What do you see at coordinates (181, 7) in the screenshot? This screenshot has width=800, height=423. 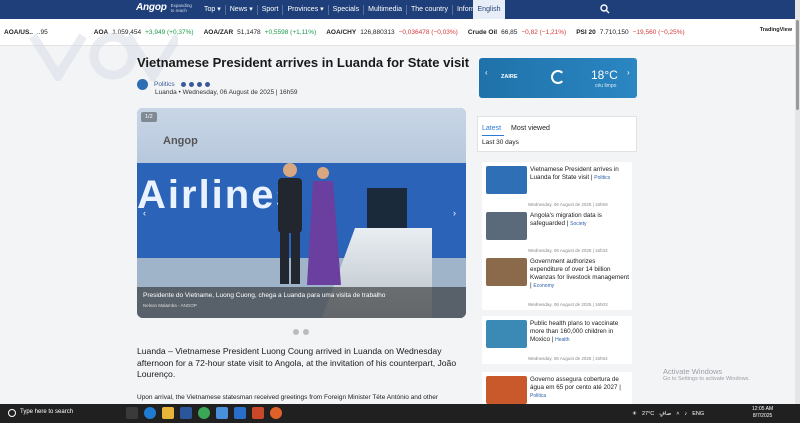 I see `logo-tagline: Expanding to reach` at bounding box center [181, 7].